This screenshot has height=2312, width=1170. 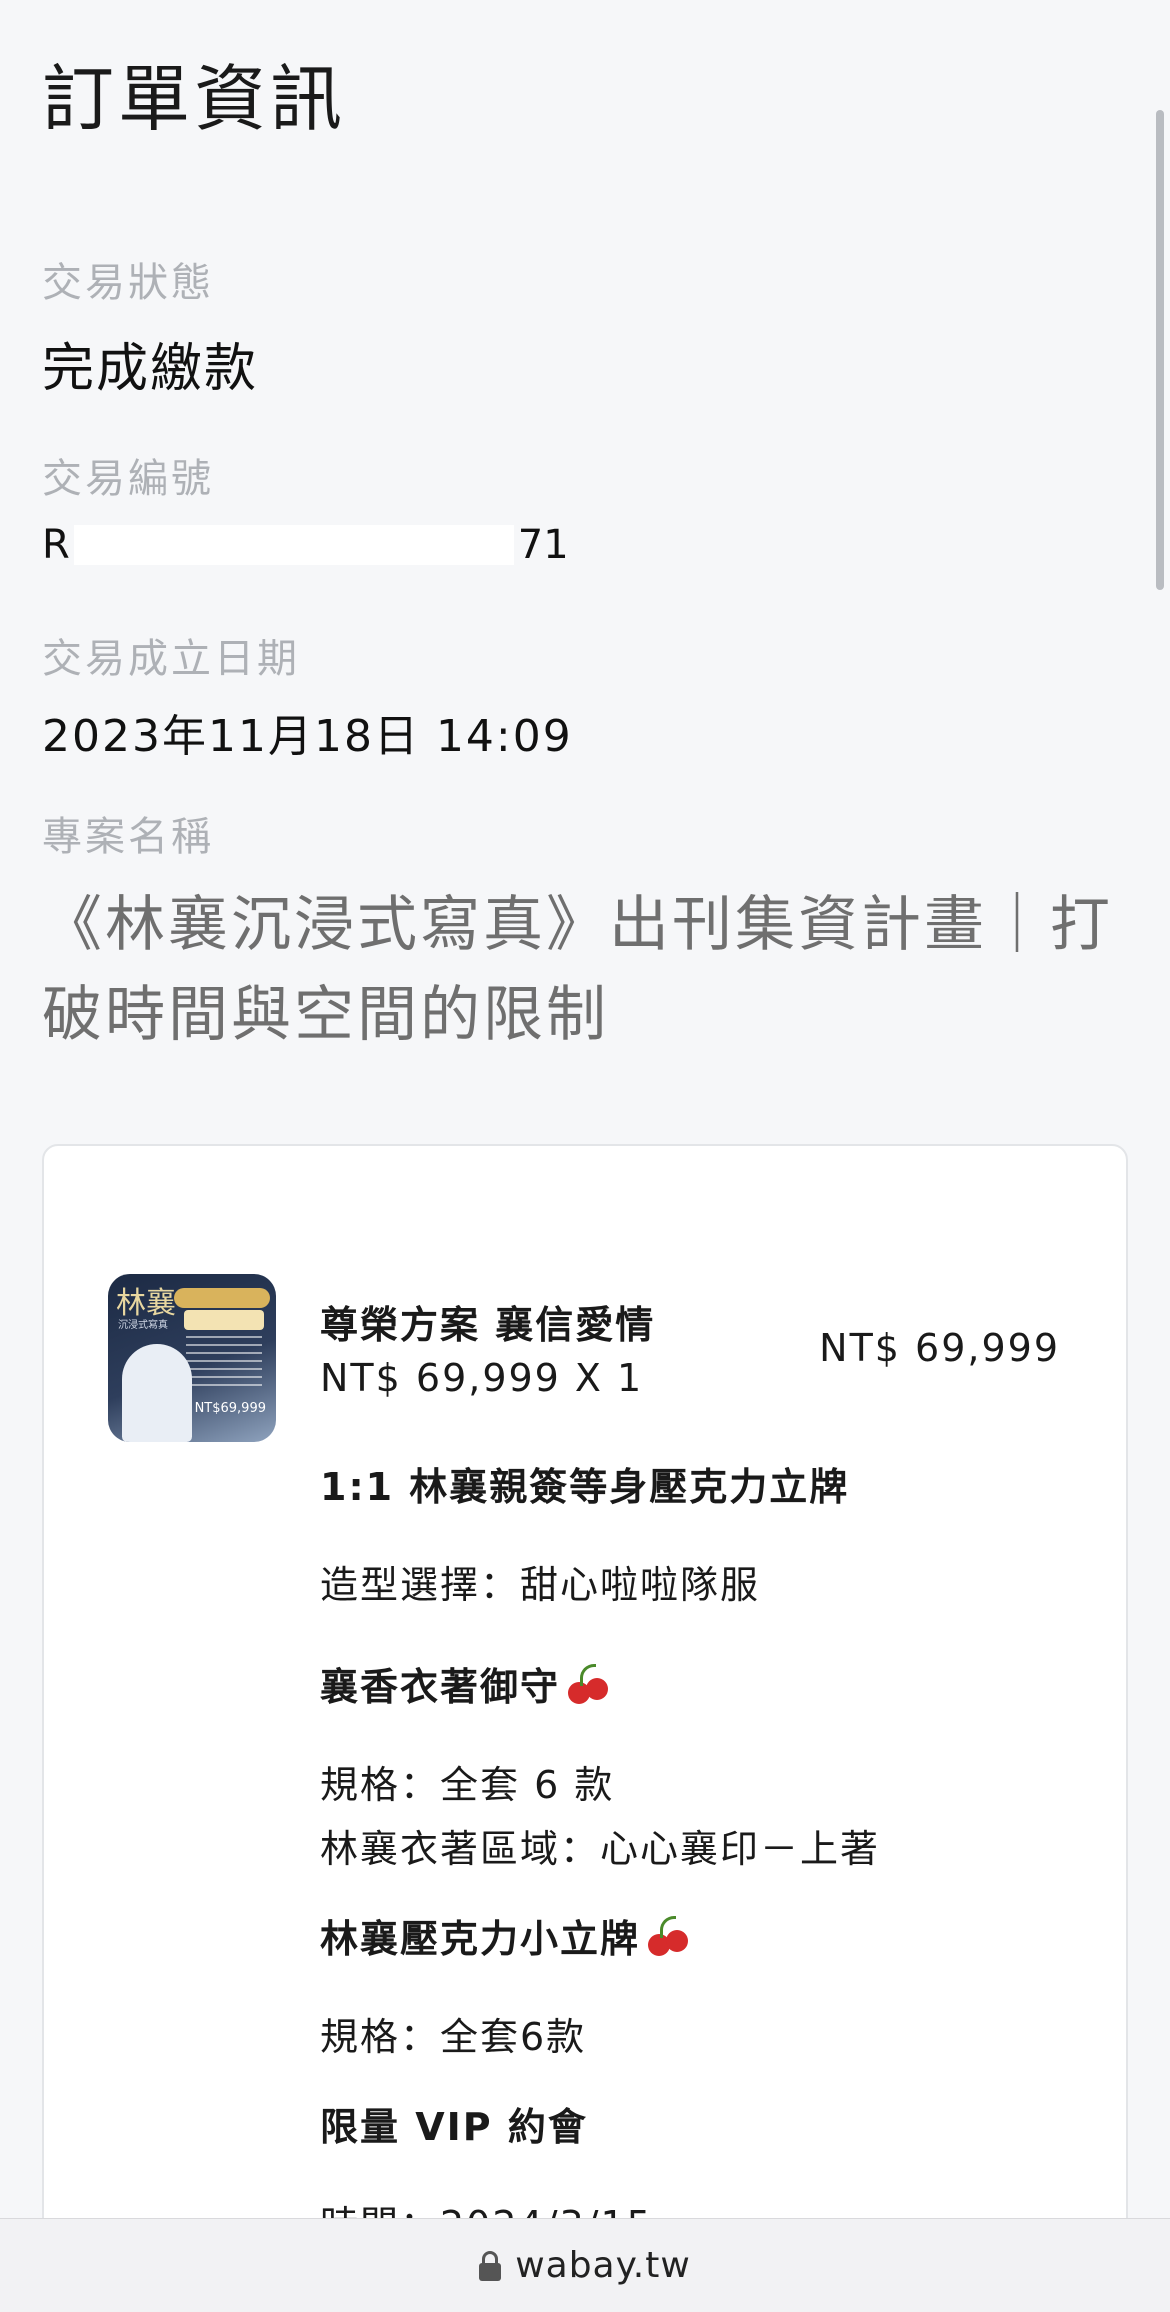 What do you see at coordinates (128, 837) in the screenshot?
I see `project-label: 專案名稱` at bounding box center [128, 837].